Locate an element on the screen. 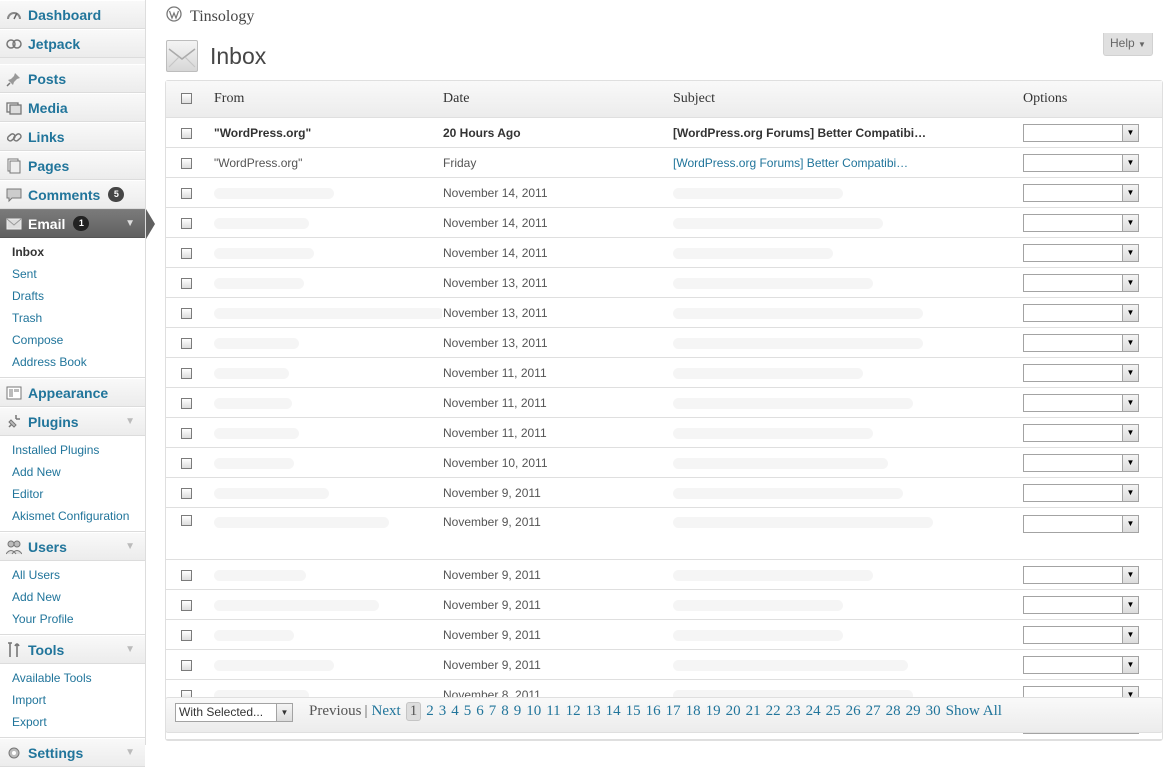 The width and height of the screenshot is (1174, 767). submenu-available-tools: Available Tools is located at coordinates (72, 678).